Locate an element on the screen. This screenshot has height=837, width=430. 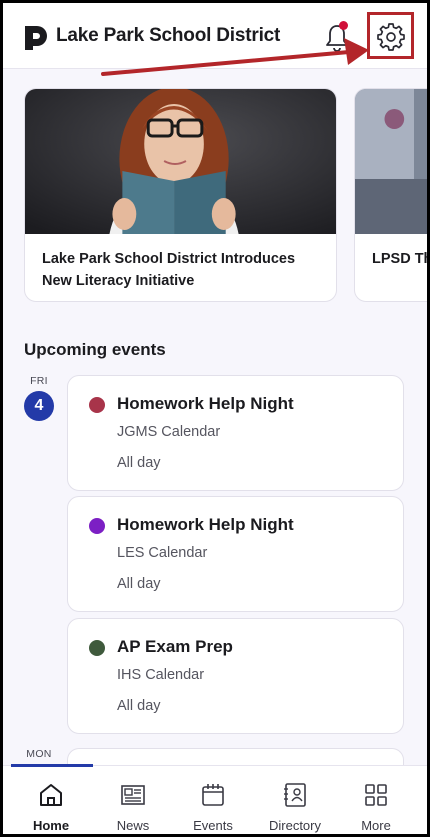
event-calendar: LES Calendar is located at coordinates (162, 553).